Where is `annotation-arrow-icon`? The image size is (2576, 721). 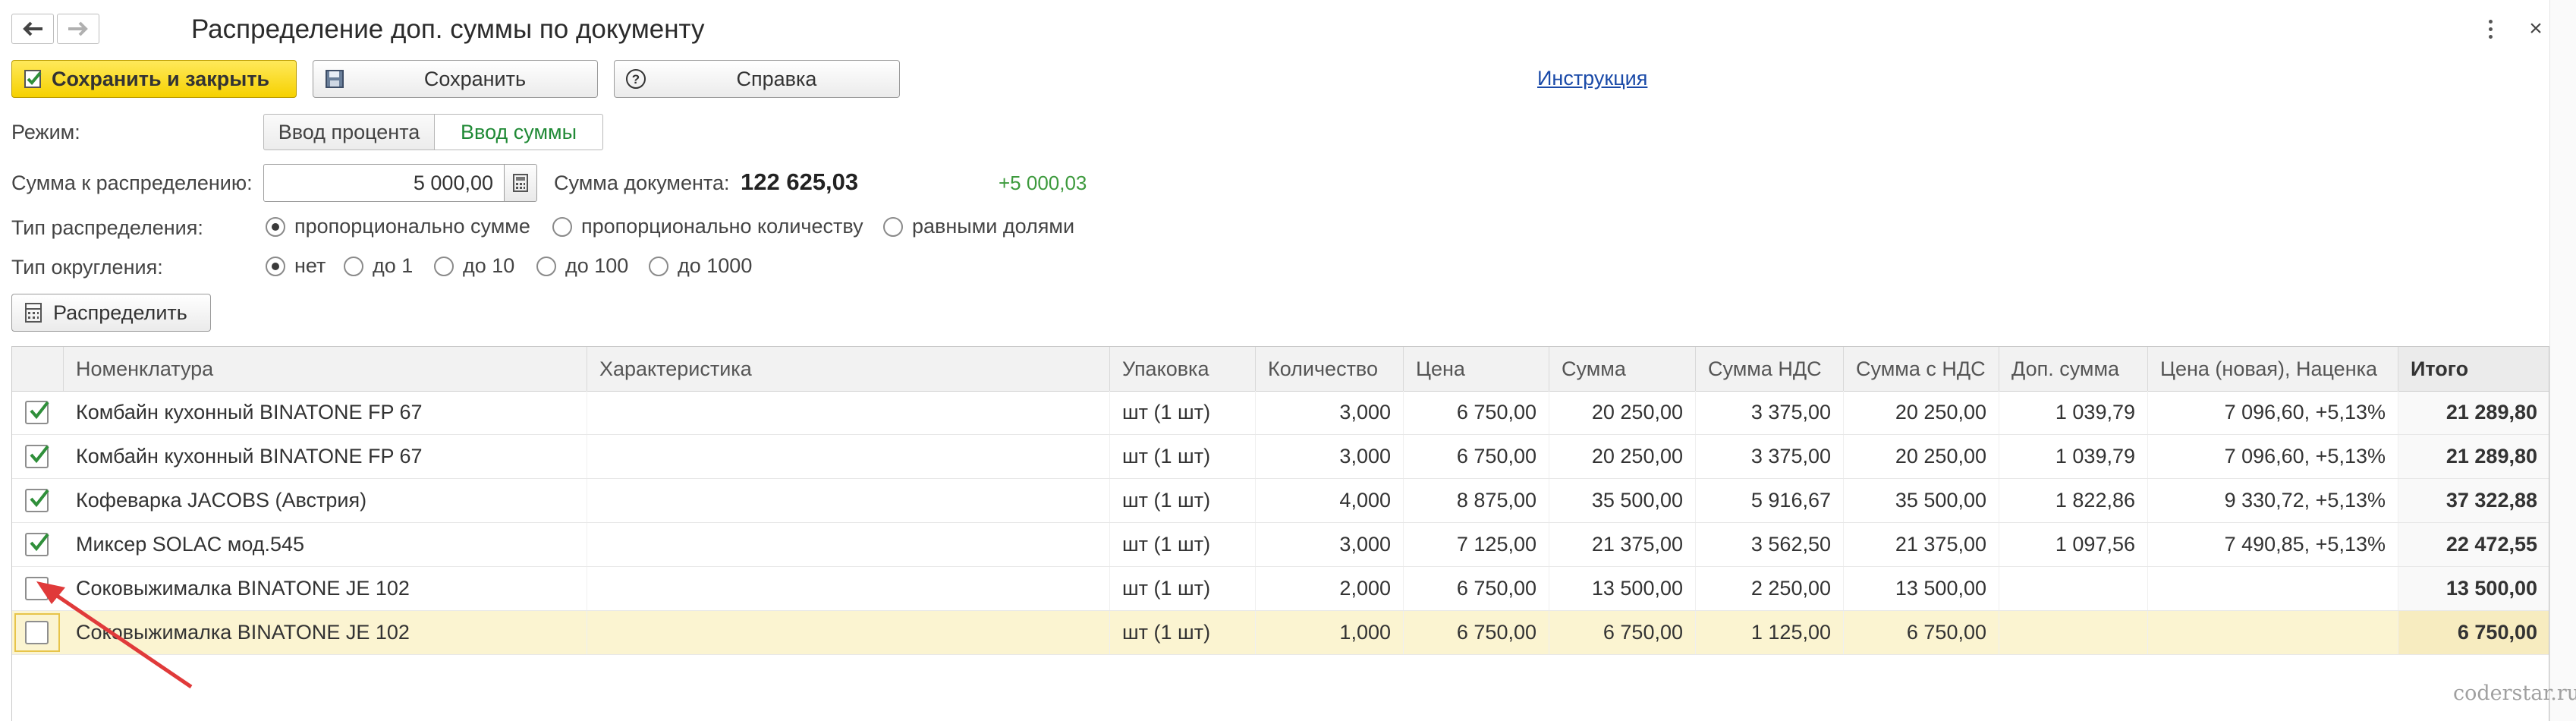 annotation-arrow-icon is located at coordinates (114, 635).